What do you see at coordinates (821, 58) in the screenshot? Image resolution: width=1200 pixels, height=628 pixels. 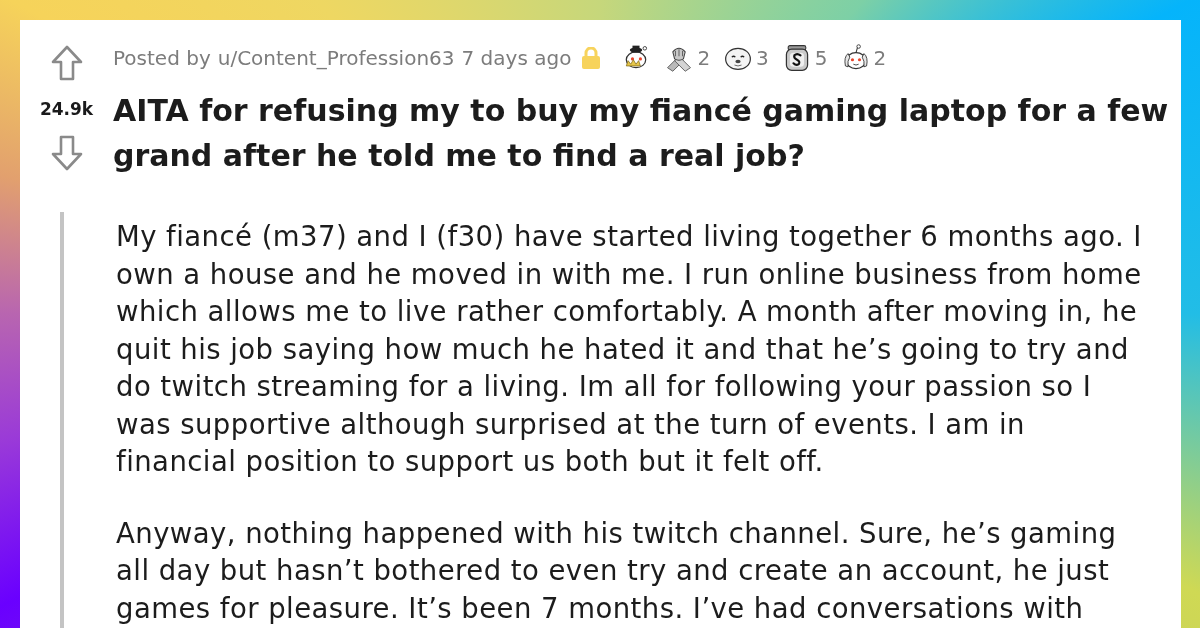 I see `award-count: 5` at bounding box center [821, 58].